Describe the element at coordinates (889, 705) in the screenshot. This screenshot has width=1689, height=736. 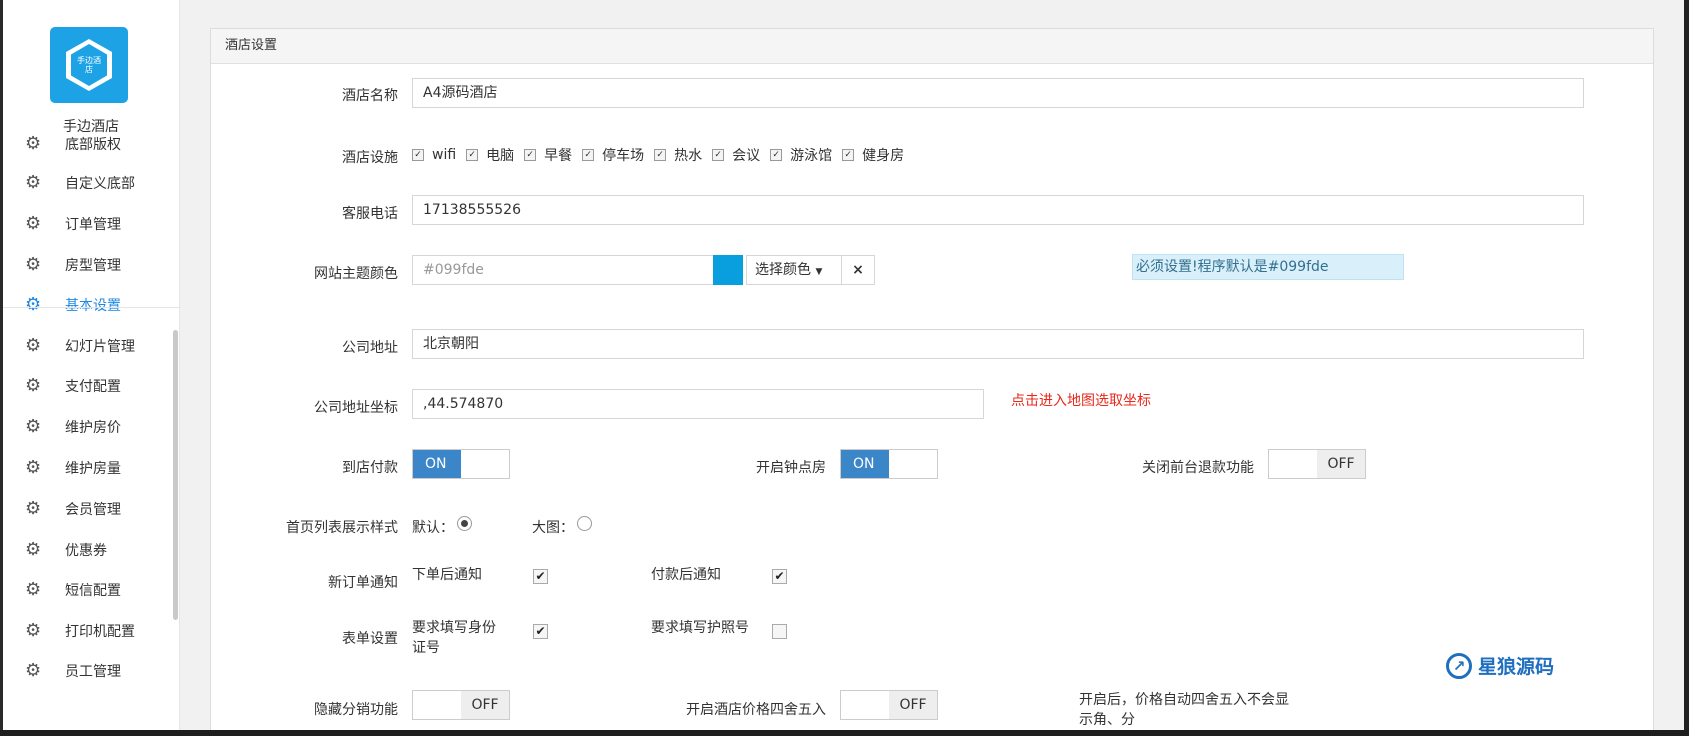
I see `round-price-toggle: OFF` at that location.